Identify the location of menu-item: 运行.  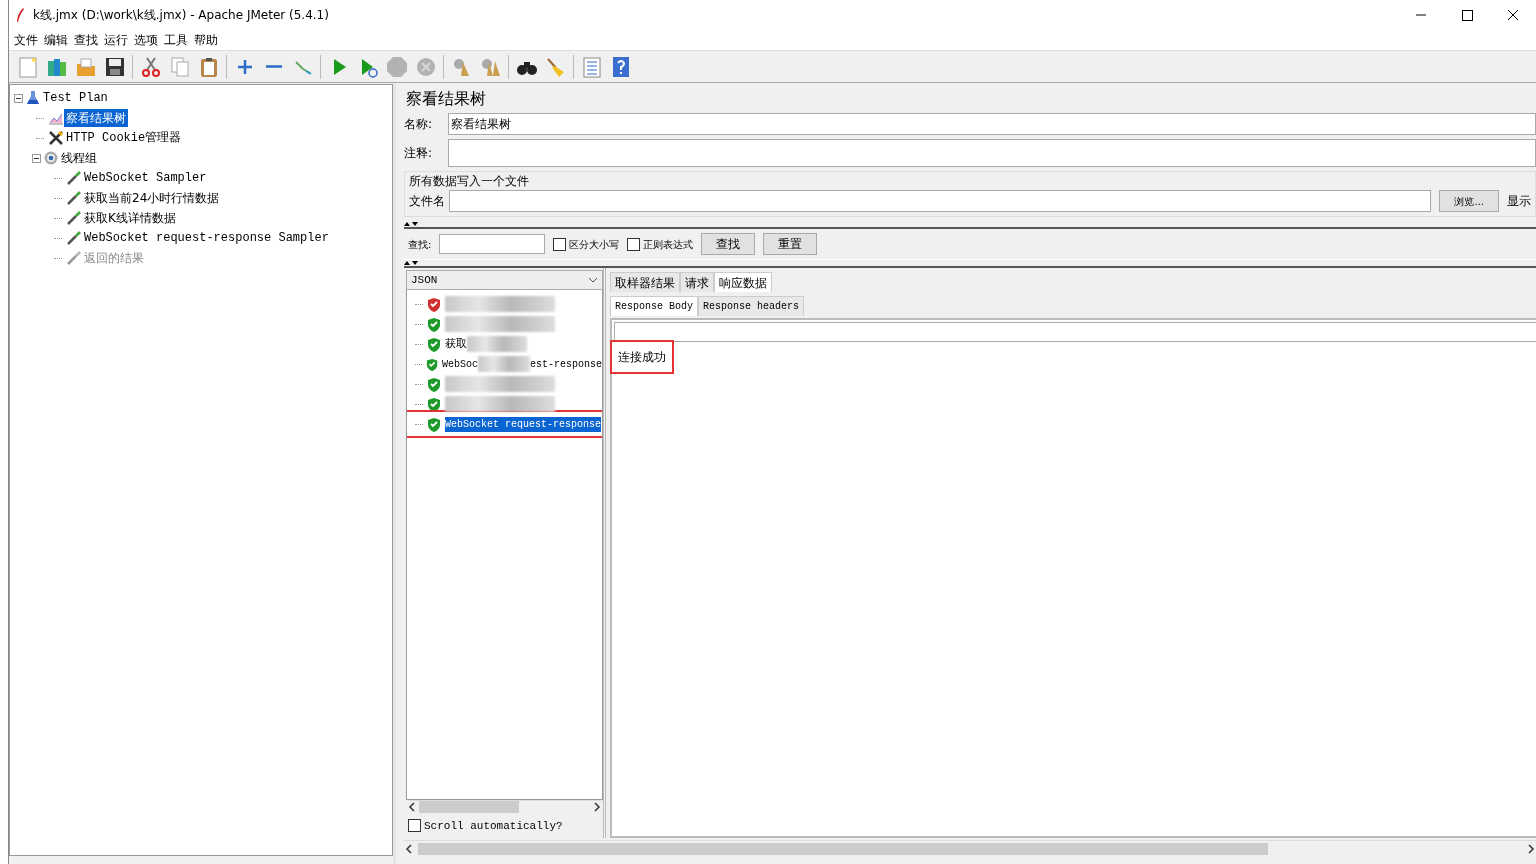
(116, 40).